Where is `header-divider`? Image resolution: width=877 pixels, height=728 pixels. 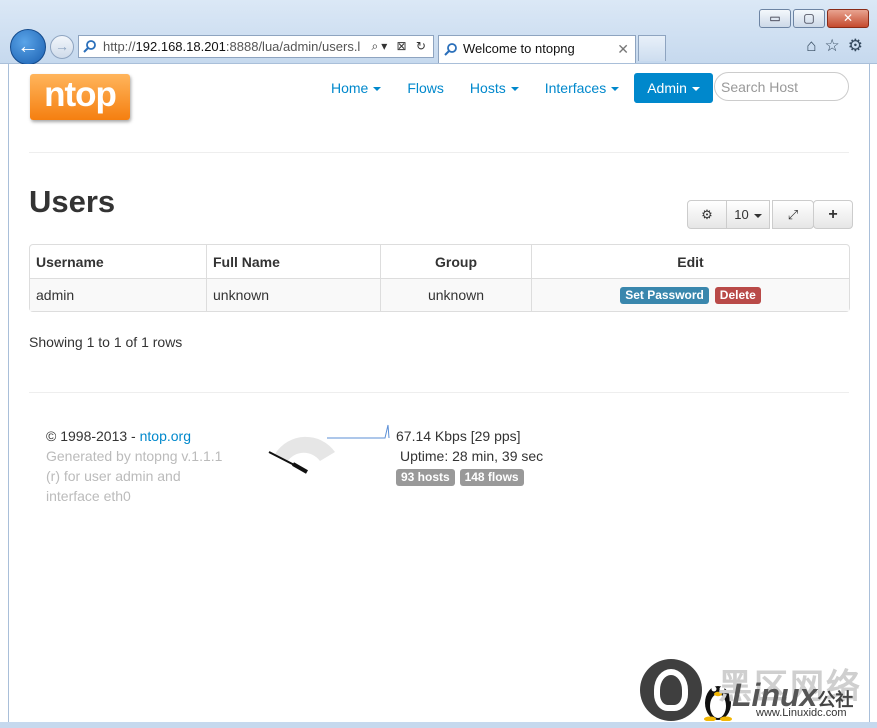 header-divider is located at coordinates (439, 152).